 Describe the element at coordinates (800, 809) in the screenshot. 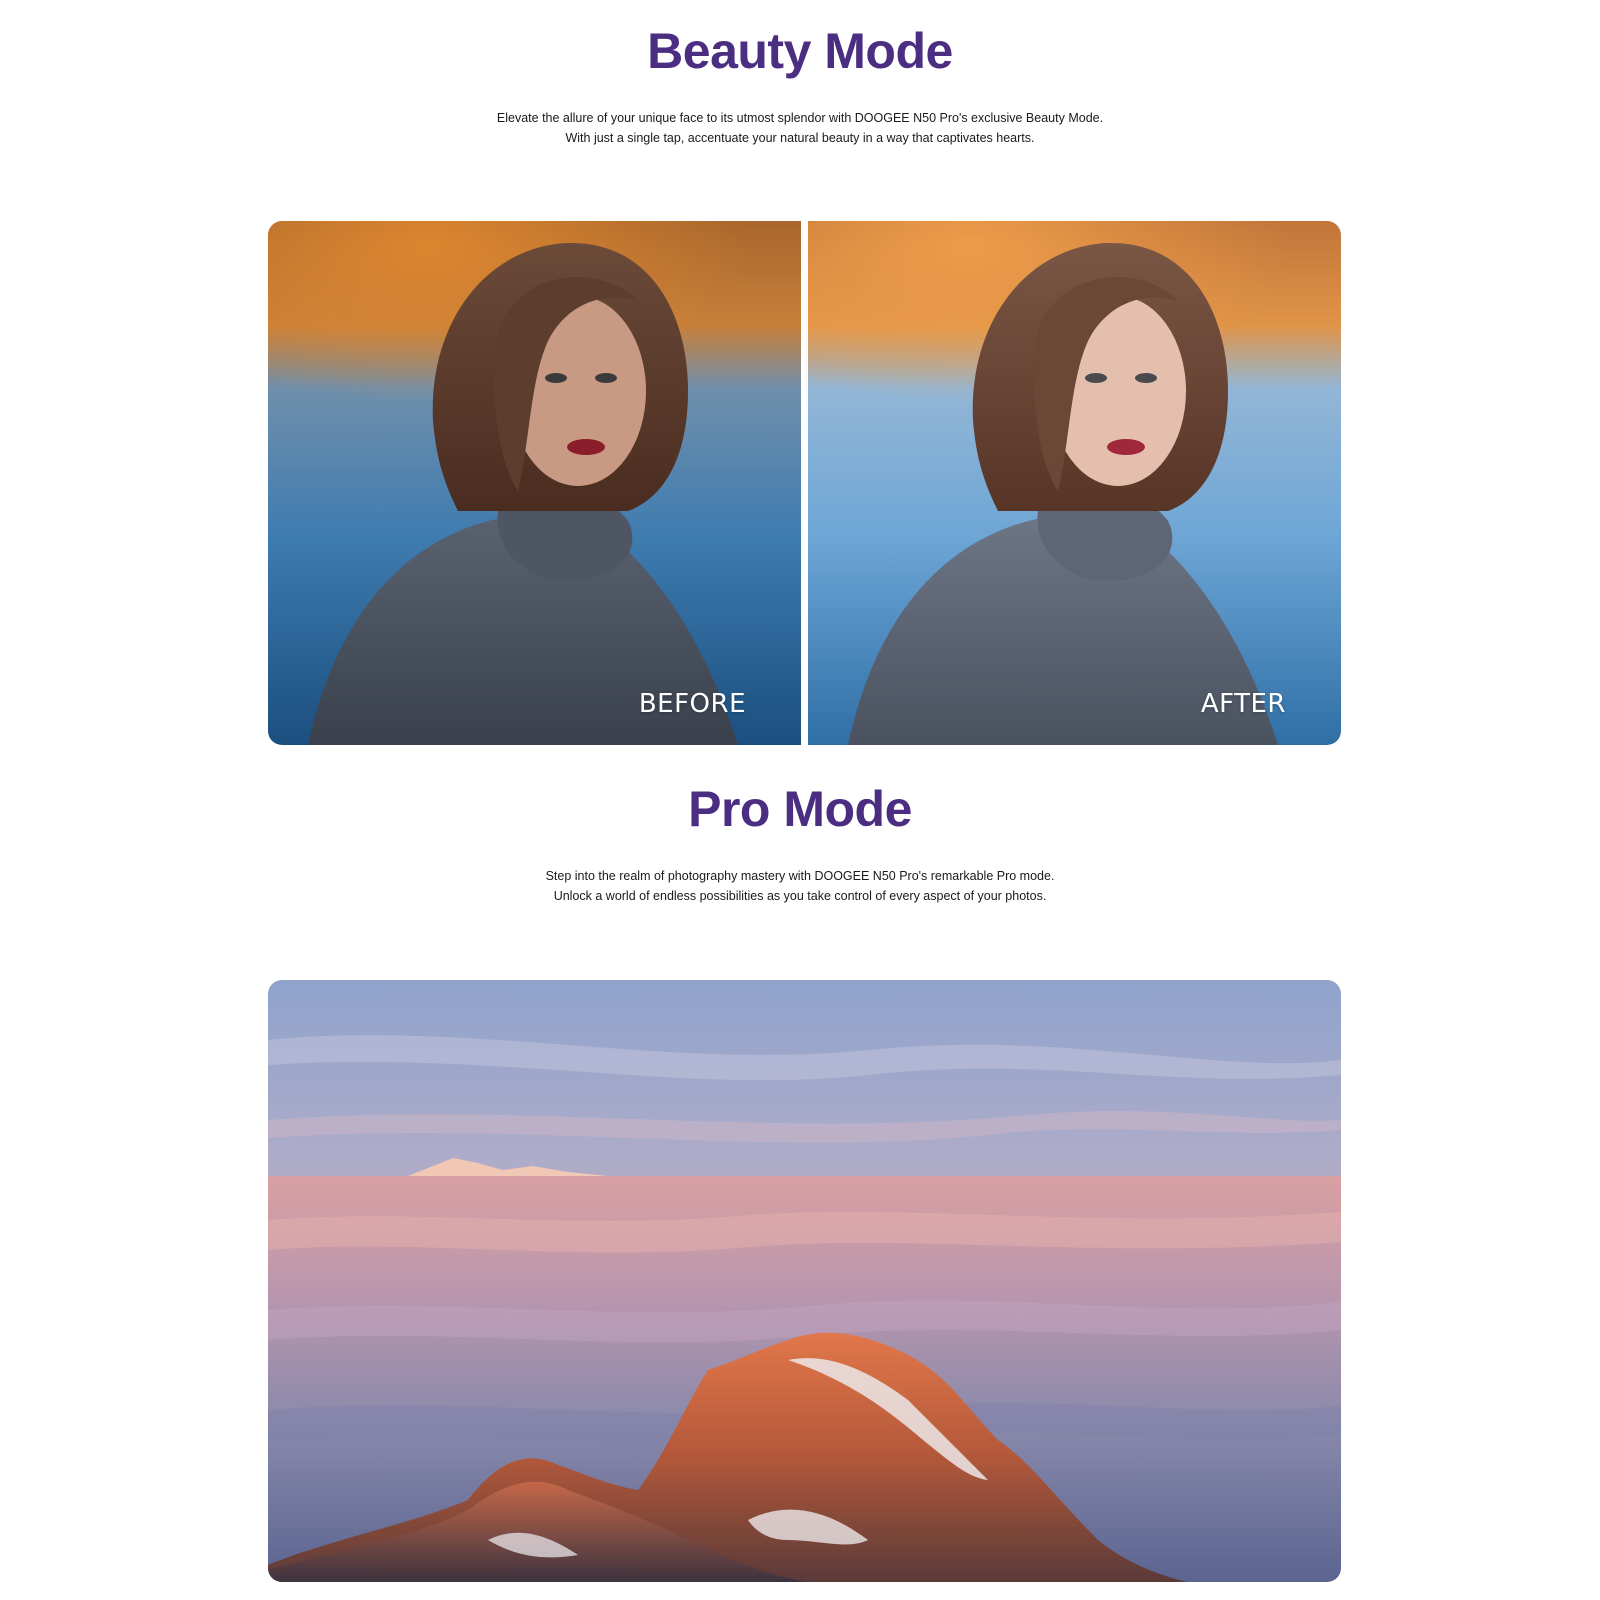

I see `pro-mode-title: Pro Mode` at that location.